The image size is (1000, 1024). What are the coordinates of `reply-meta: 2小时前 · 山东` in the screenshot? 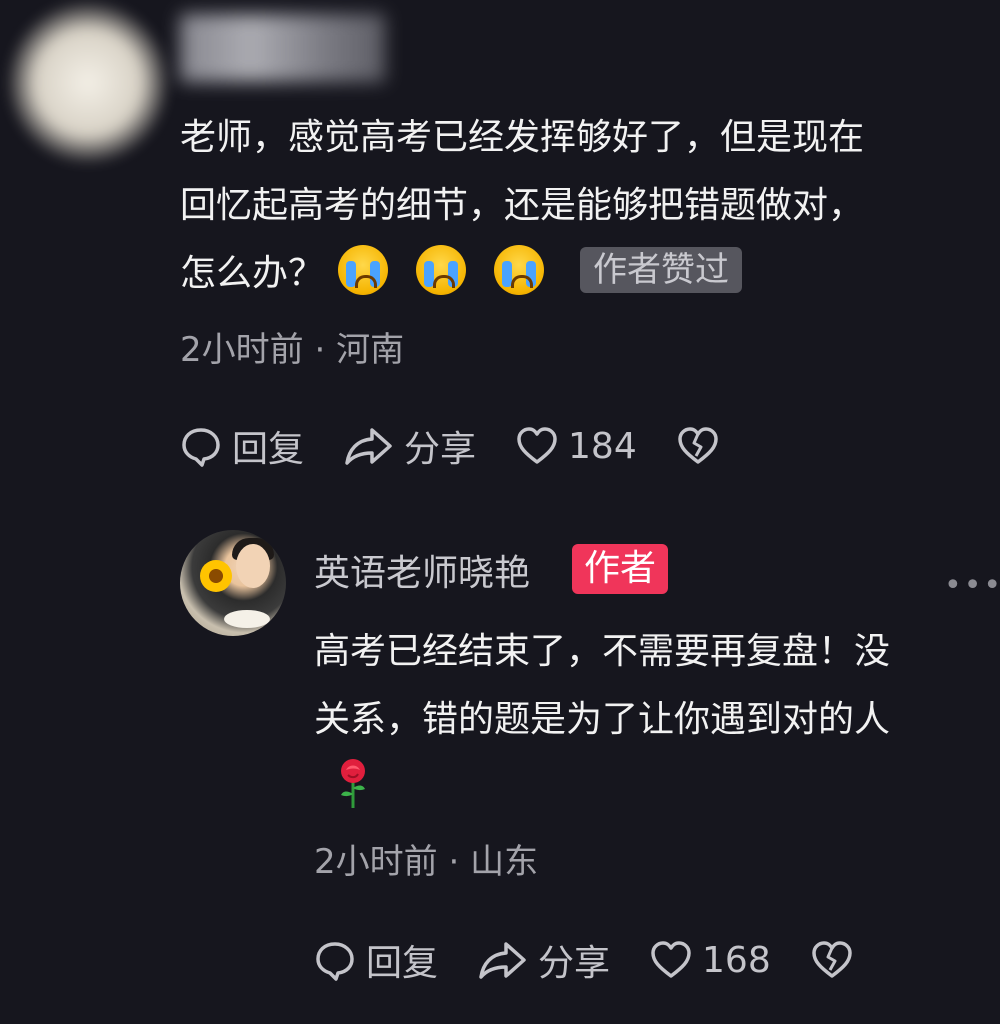 It's located at (426, 858).